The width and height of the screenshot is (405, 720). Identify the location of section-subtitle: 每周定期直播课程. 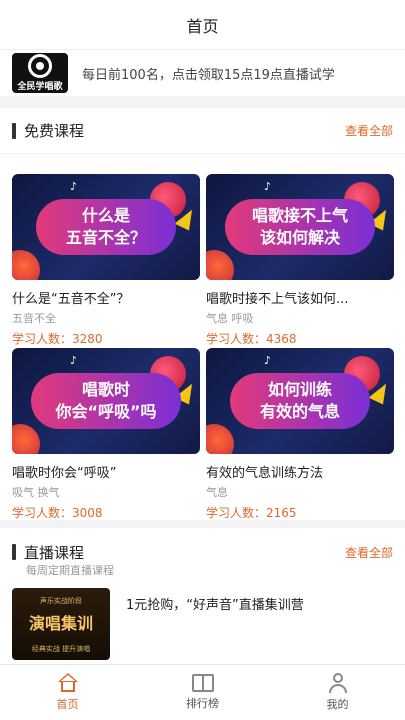
(70, 570).